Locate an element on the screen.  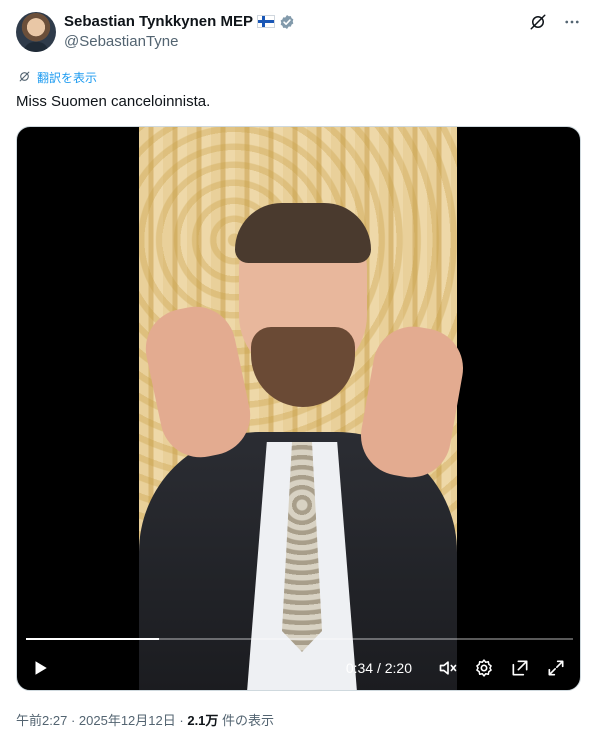
translate-icon is located at coordinates (24, 78).